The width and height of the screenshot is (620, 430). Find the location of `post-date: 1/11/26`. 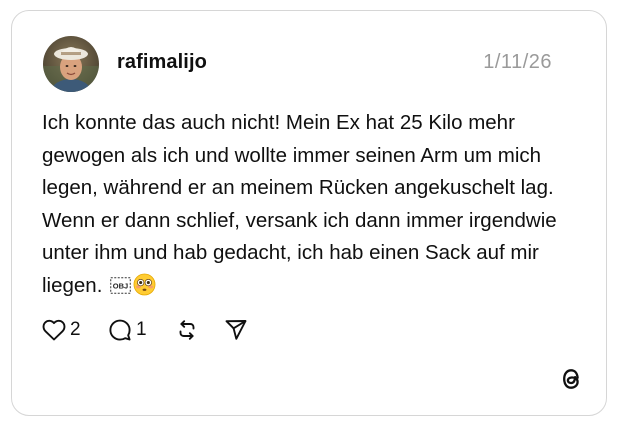

post-date: 1/11/26 is located at coordinates (517, 62).